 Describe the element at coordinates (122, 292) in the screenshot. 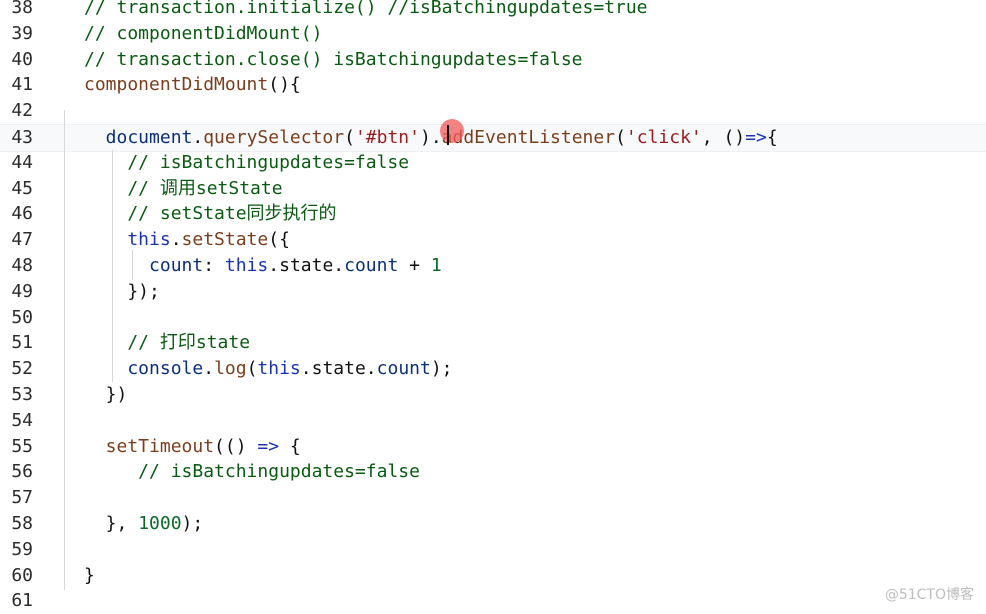

I see `code-text: });` at that location.